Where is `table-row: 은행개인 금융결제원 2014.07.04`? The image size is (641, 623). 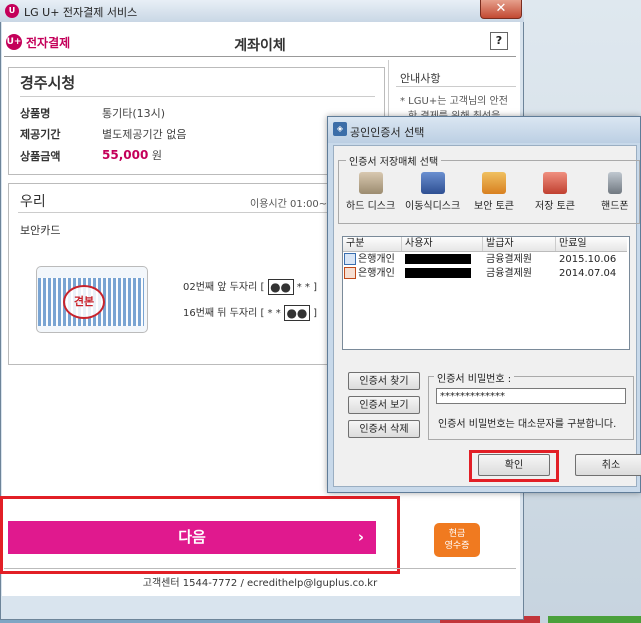 table-row: 은행개인 금융결제원 2014.07.04 is located at coordinates (485, 274).